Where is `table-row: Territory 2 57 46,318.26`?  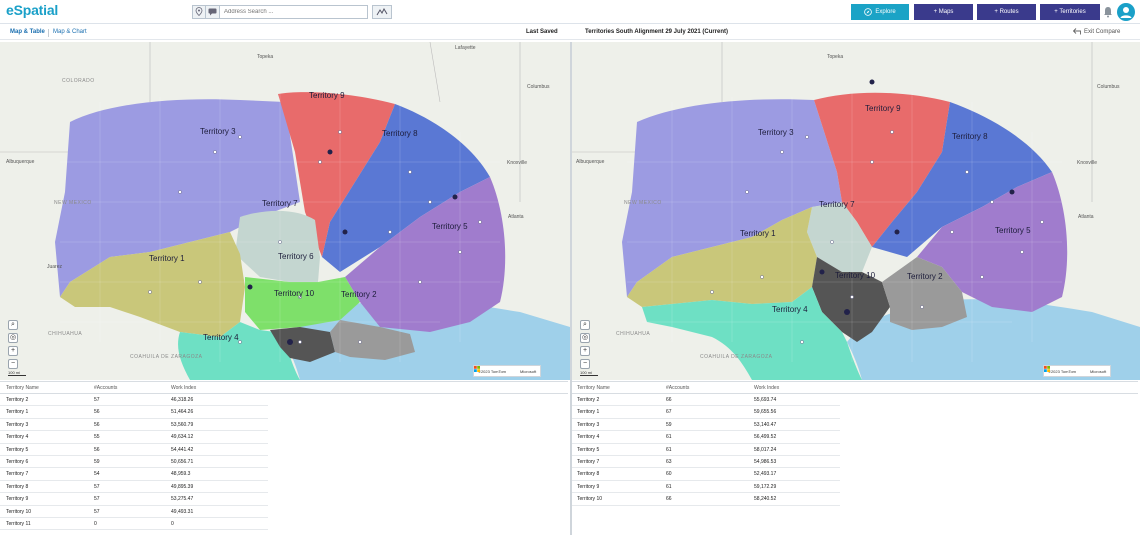 table-row: Territory 2 57 46,318.26 is located at coordinates (134, 400).